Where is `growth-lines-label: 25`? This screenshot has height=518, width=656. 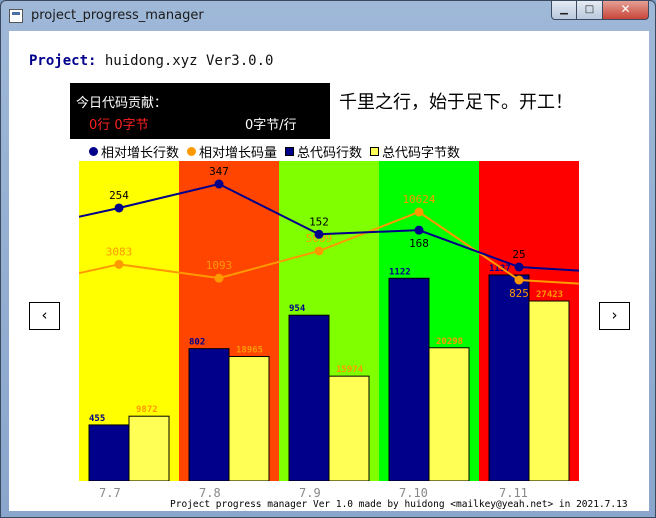
growth-lines-label: 25 is located at coordinates (518, 254).